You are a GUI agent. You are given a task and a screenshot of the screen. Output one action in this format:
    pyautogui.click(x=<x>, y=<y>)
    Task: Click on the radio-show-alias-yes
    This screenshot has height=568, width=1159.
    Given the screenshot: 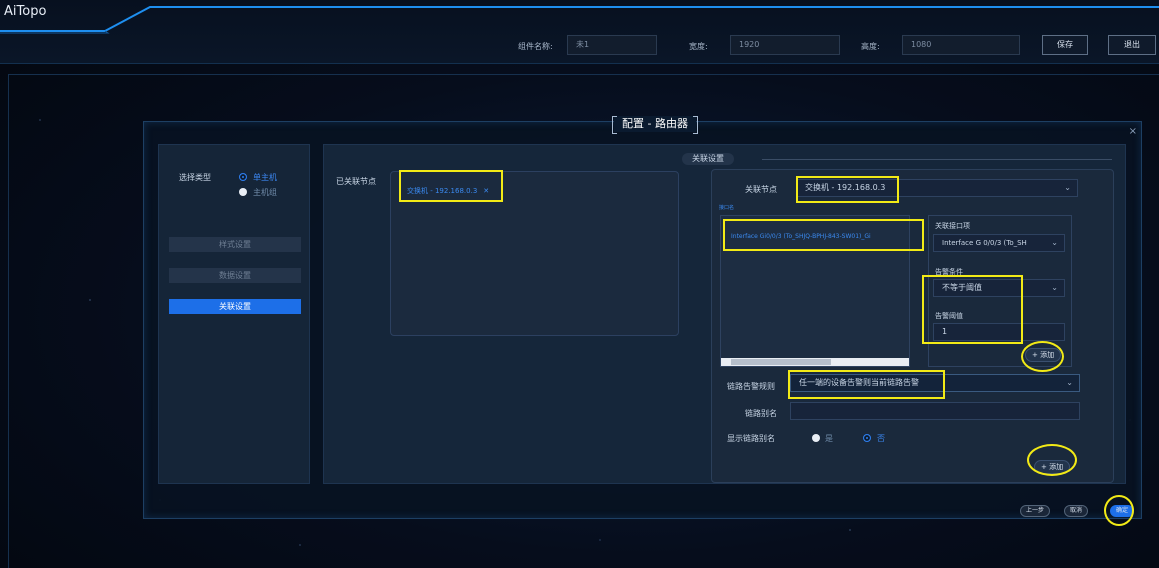 What is the action you would take?
    pyautogui.click(x=816, y=438)
    